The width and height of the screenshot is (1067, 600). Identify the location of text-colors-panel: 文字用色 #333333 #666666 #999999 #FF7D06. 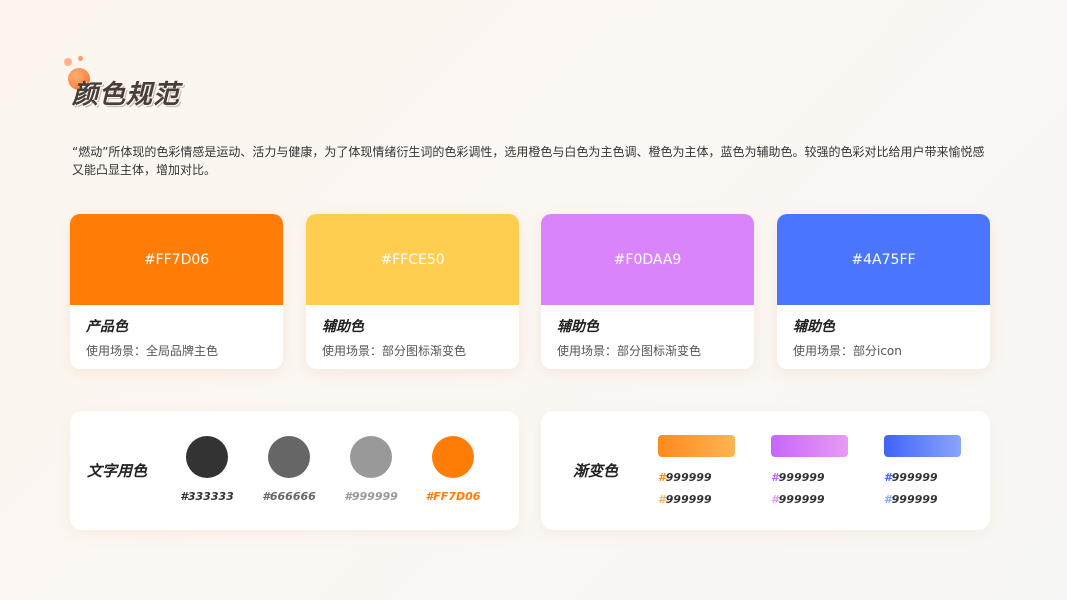
(294, 470).